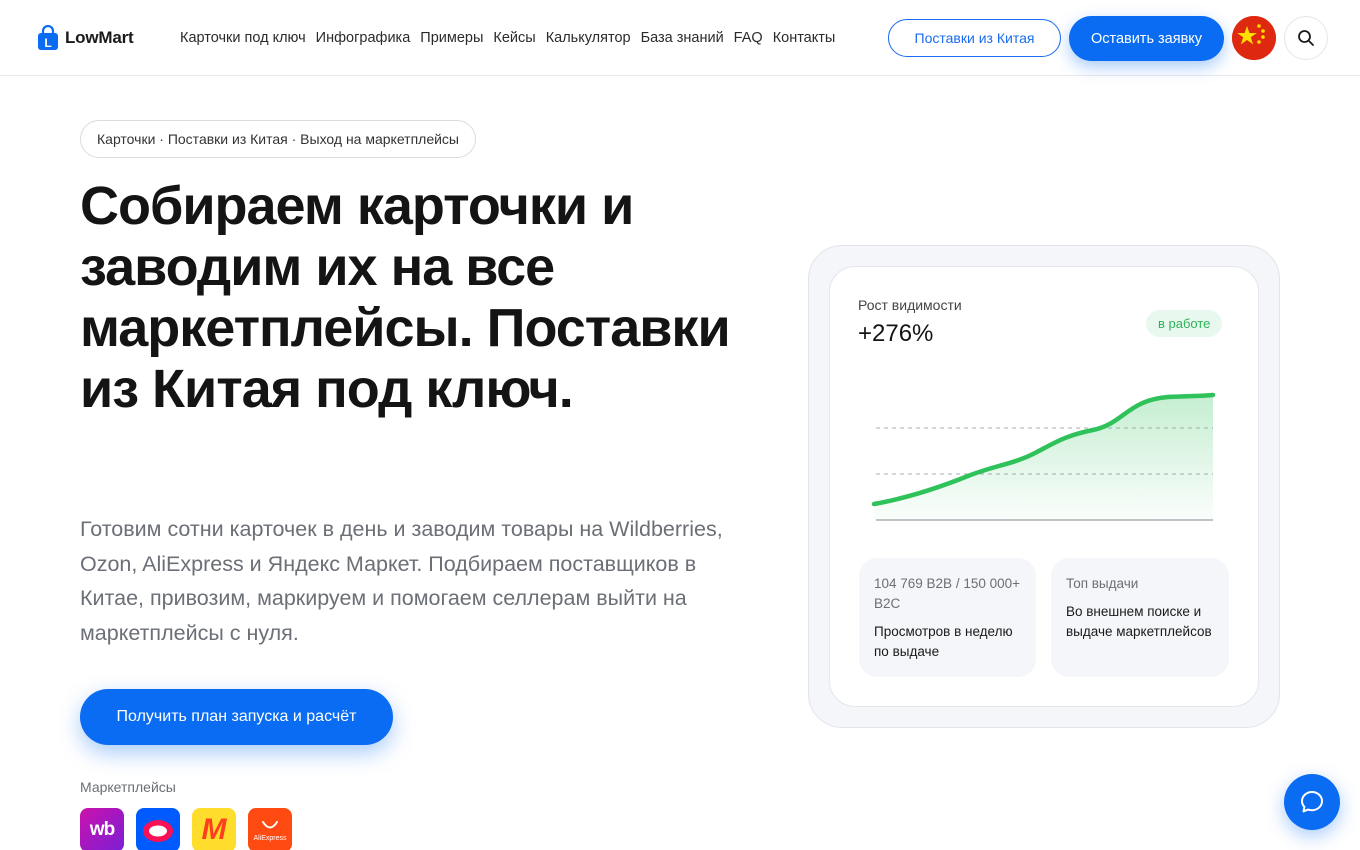  I want to click on nav-item-cards: Карточки под ключ, so click(243, 38).